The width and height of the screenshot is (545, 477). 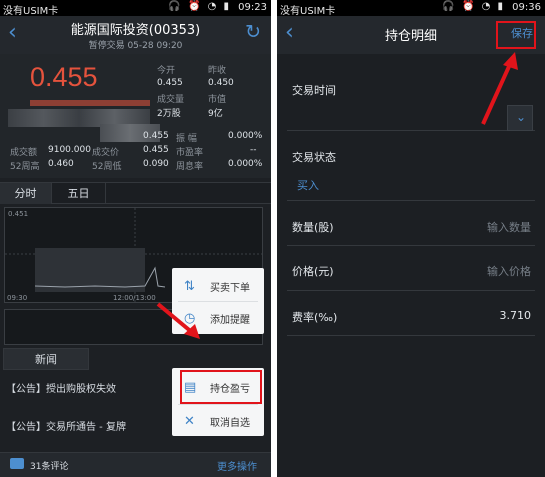 I want to click on menu-item-label: 取消自选, so click(x=230, y=423).